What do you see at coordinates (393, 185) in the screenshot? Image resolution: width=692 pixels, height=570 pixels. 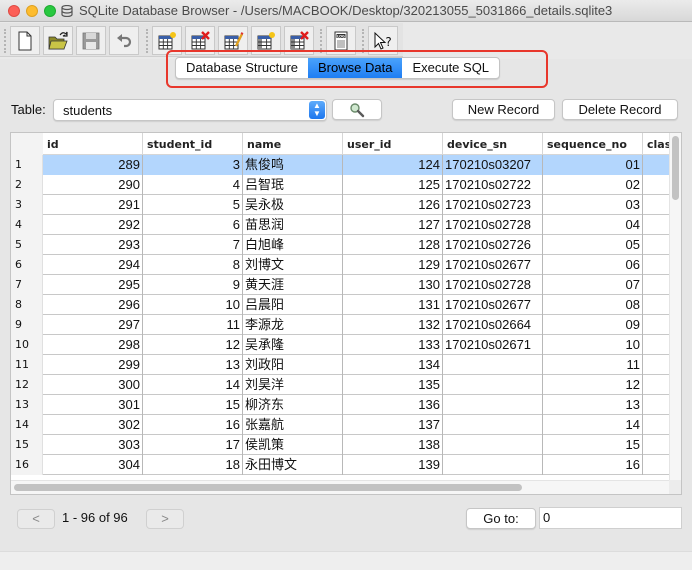 I see `cell-user-id: 125` at bounding box center [393, 185].